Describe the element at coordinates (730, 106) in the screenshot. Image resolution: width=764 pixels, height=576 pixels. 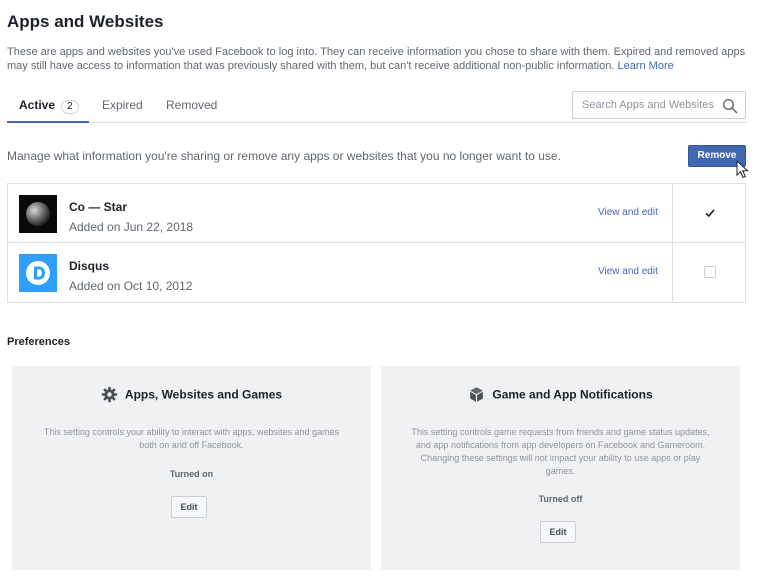
I see `search-icon` at that location.